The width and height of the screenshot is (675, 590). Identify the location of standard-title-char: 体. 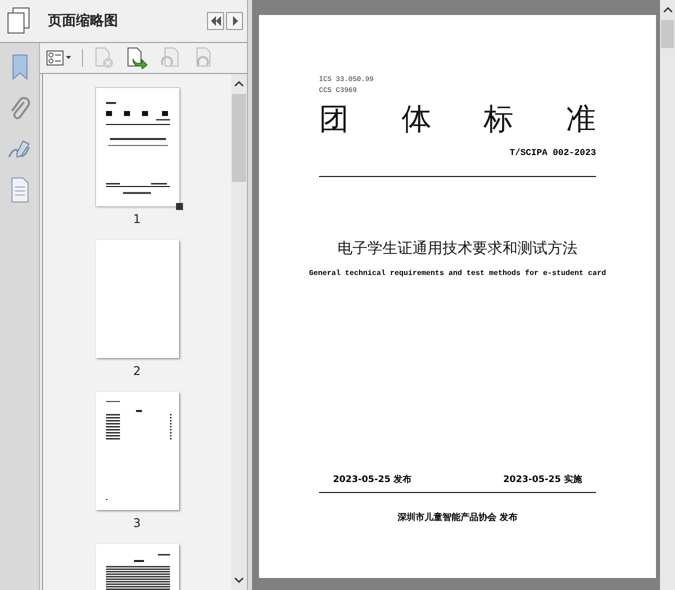
(416, 120).